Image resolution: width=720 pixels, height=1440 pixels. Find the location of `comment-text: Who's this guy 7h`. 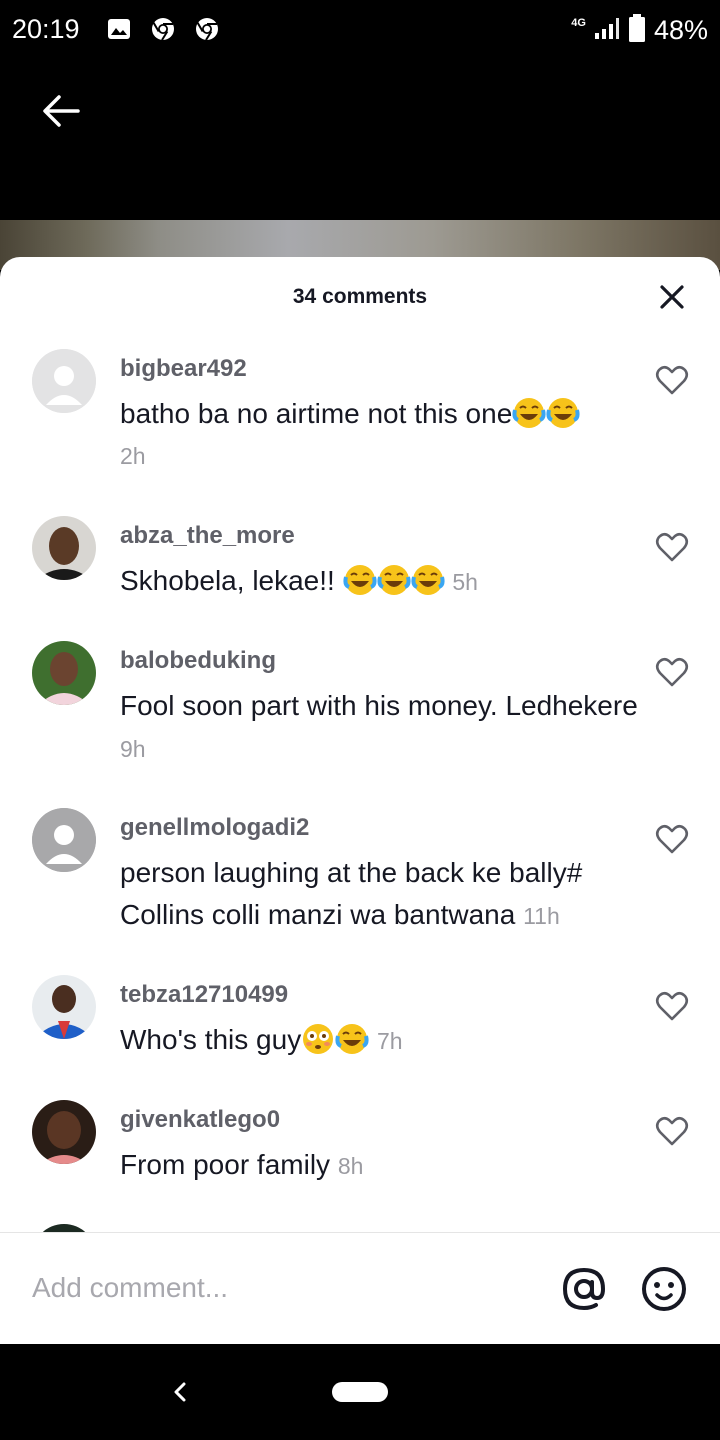

comment-text: Who's this guy 7h is located at coordinates (380, 1040).